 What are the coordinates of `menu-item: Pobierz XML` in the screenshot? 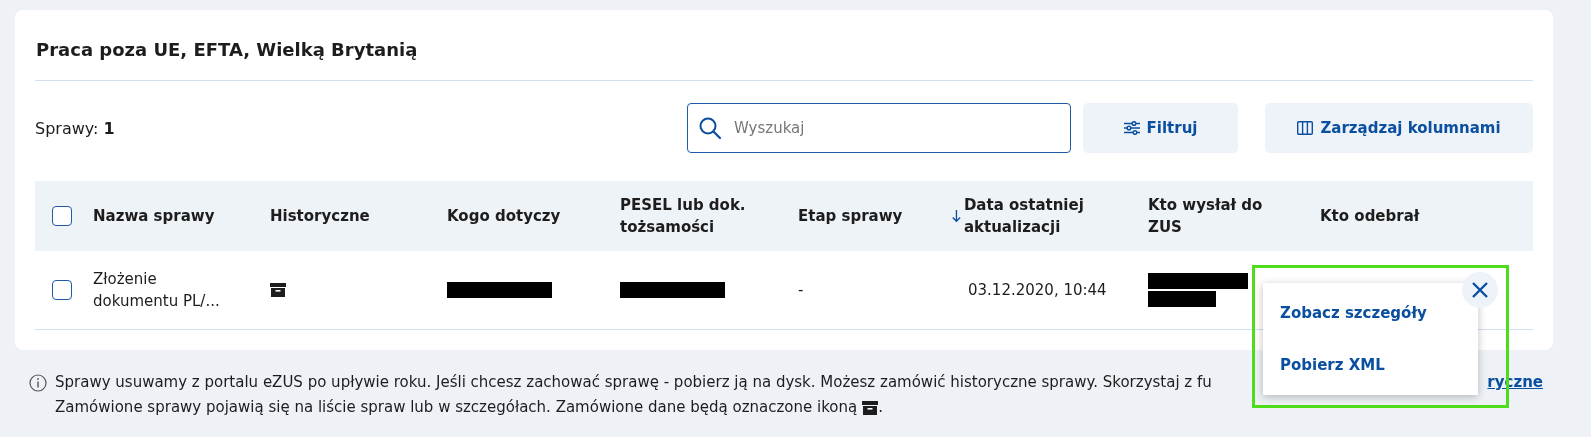 It's located at (1370, 365).